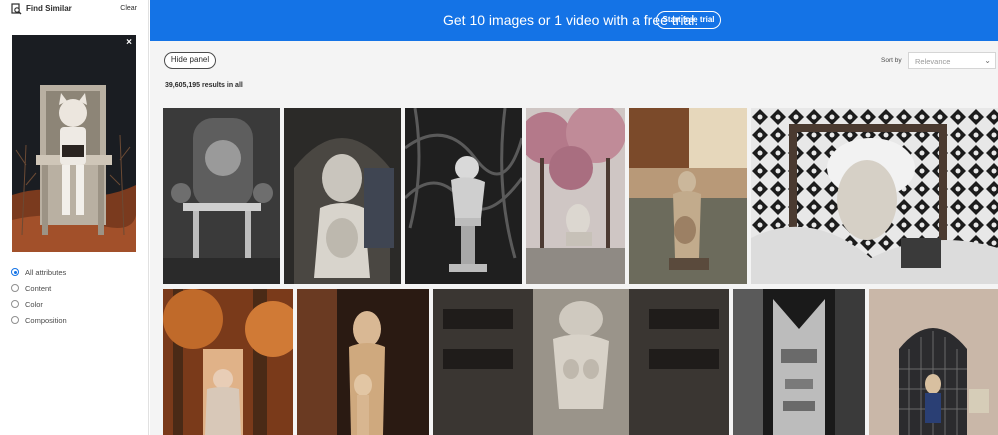  I want to click on result-image-framed-mask, so click(874, 196).